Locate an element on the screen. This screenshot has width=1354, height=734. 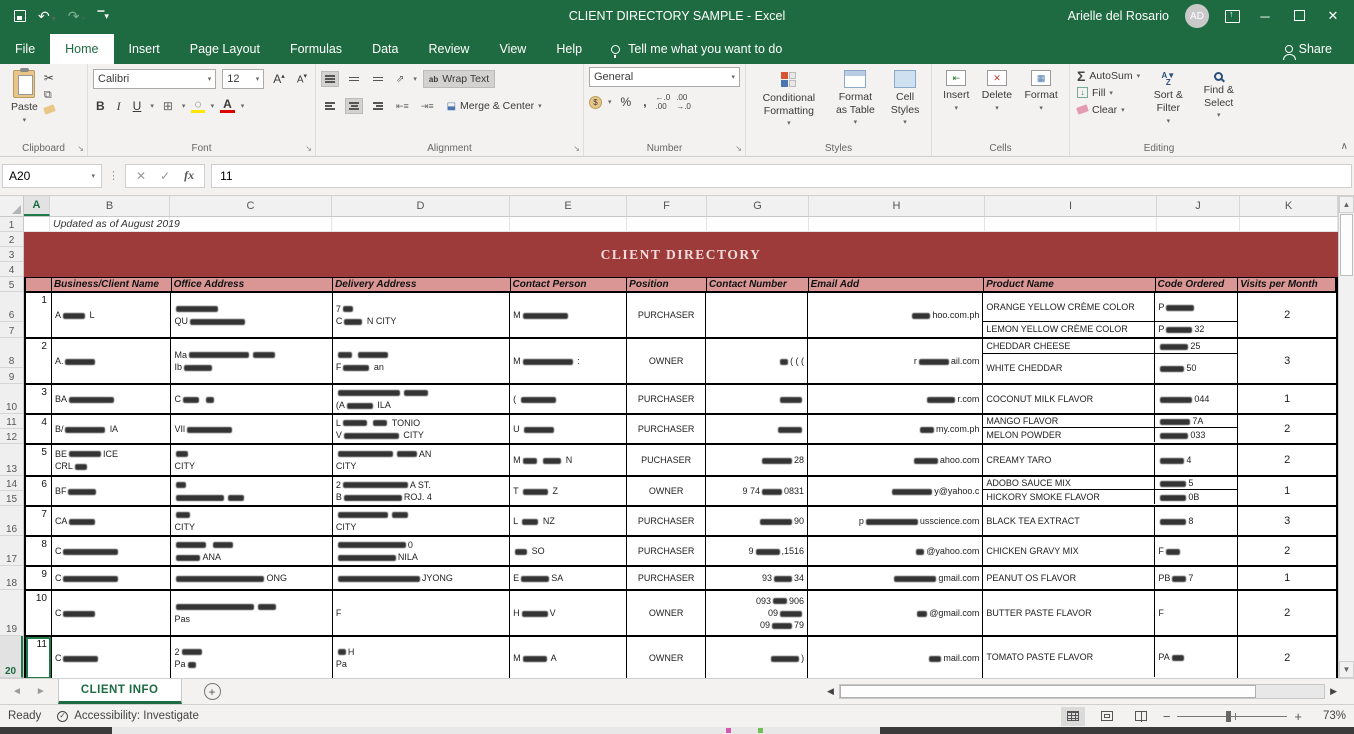
cell-code-ordered: P 32 is located at coordinates (1196, 329).